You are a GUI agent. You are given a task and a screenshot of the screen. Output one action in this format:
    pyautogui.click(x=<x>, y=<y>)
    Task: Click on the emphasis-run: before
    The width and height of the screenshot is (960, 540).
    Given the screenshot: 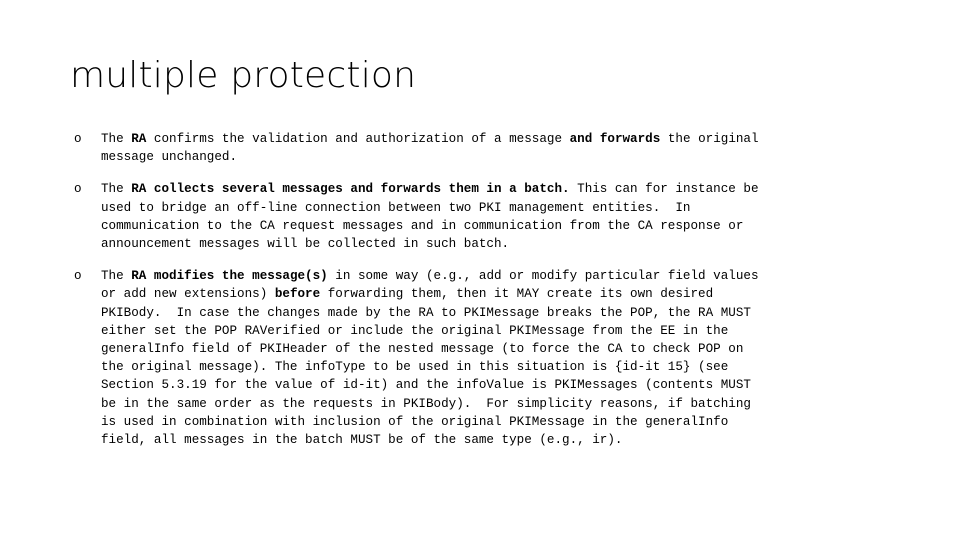 What is the action you would take?
    pyautogui.click(x=297, y=294)
    